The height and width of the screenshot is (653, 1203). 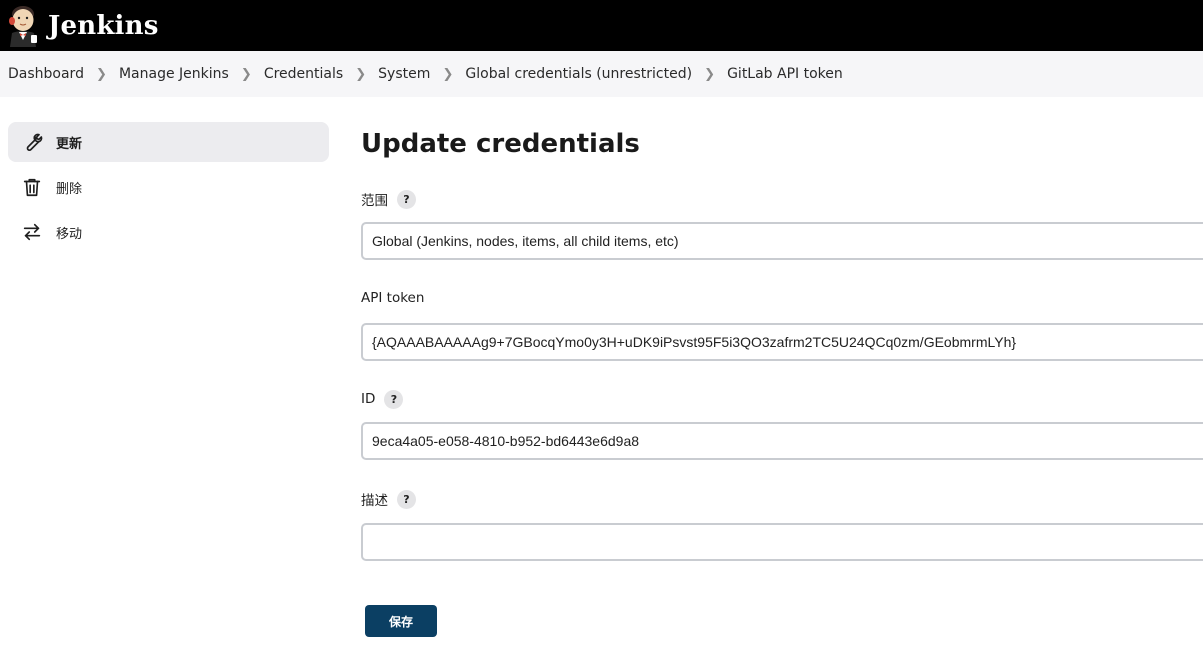 I want to click on breadcrumb-global-credentials: Global credentials (unrestricted), so click(x=578, y=74).